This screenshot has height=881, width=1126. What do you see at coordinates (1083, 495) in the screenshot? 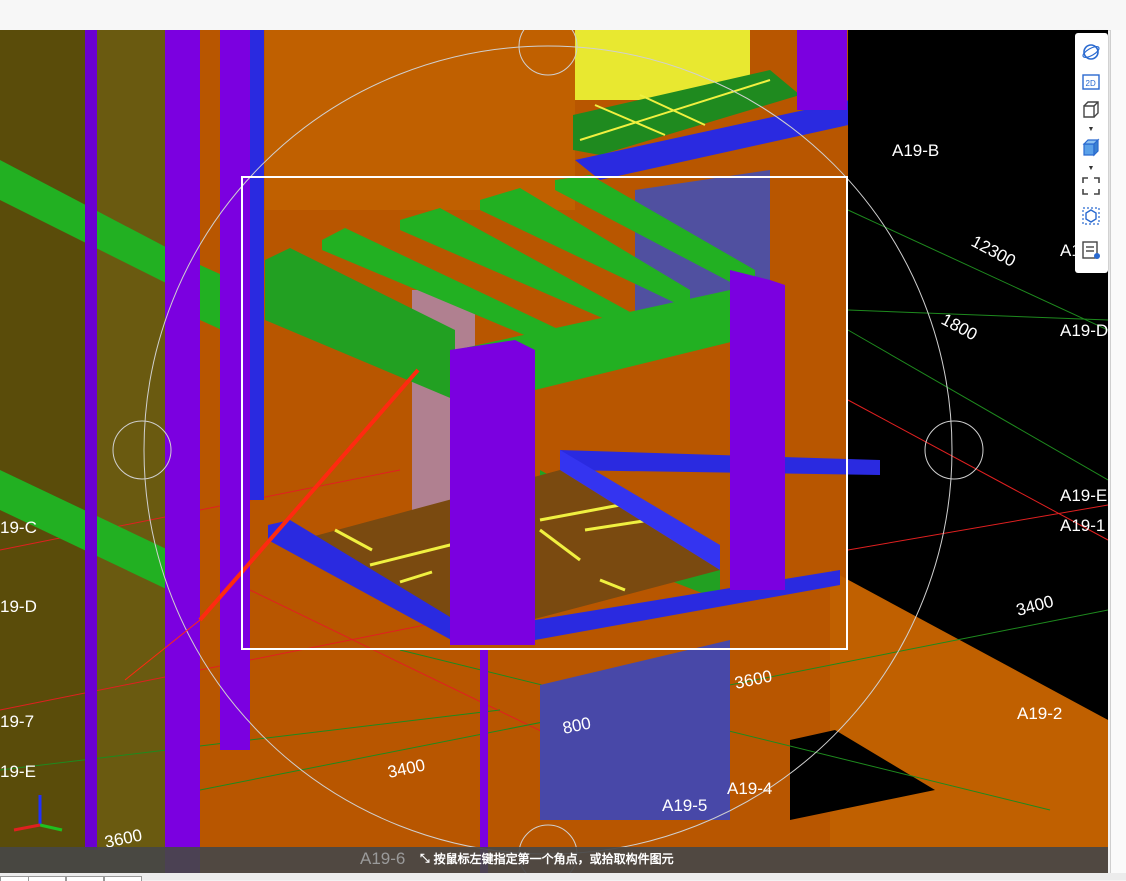
I see `axis-label-a19-e: A19-E` at bounding box center [1083, 495].